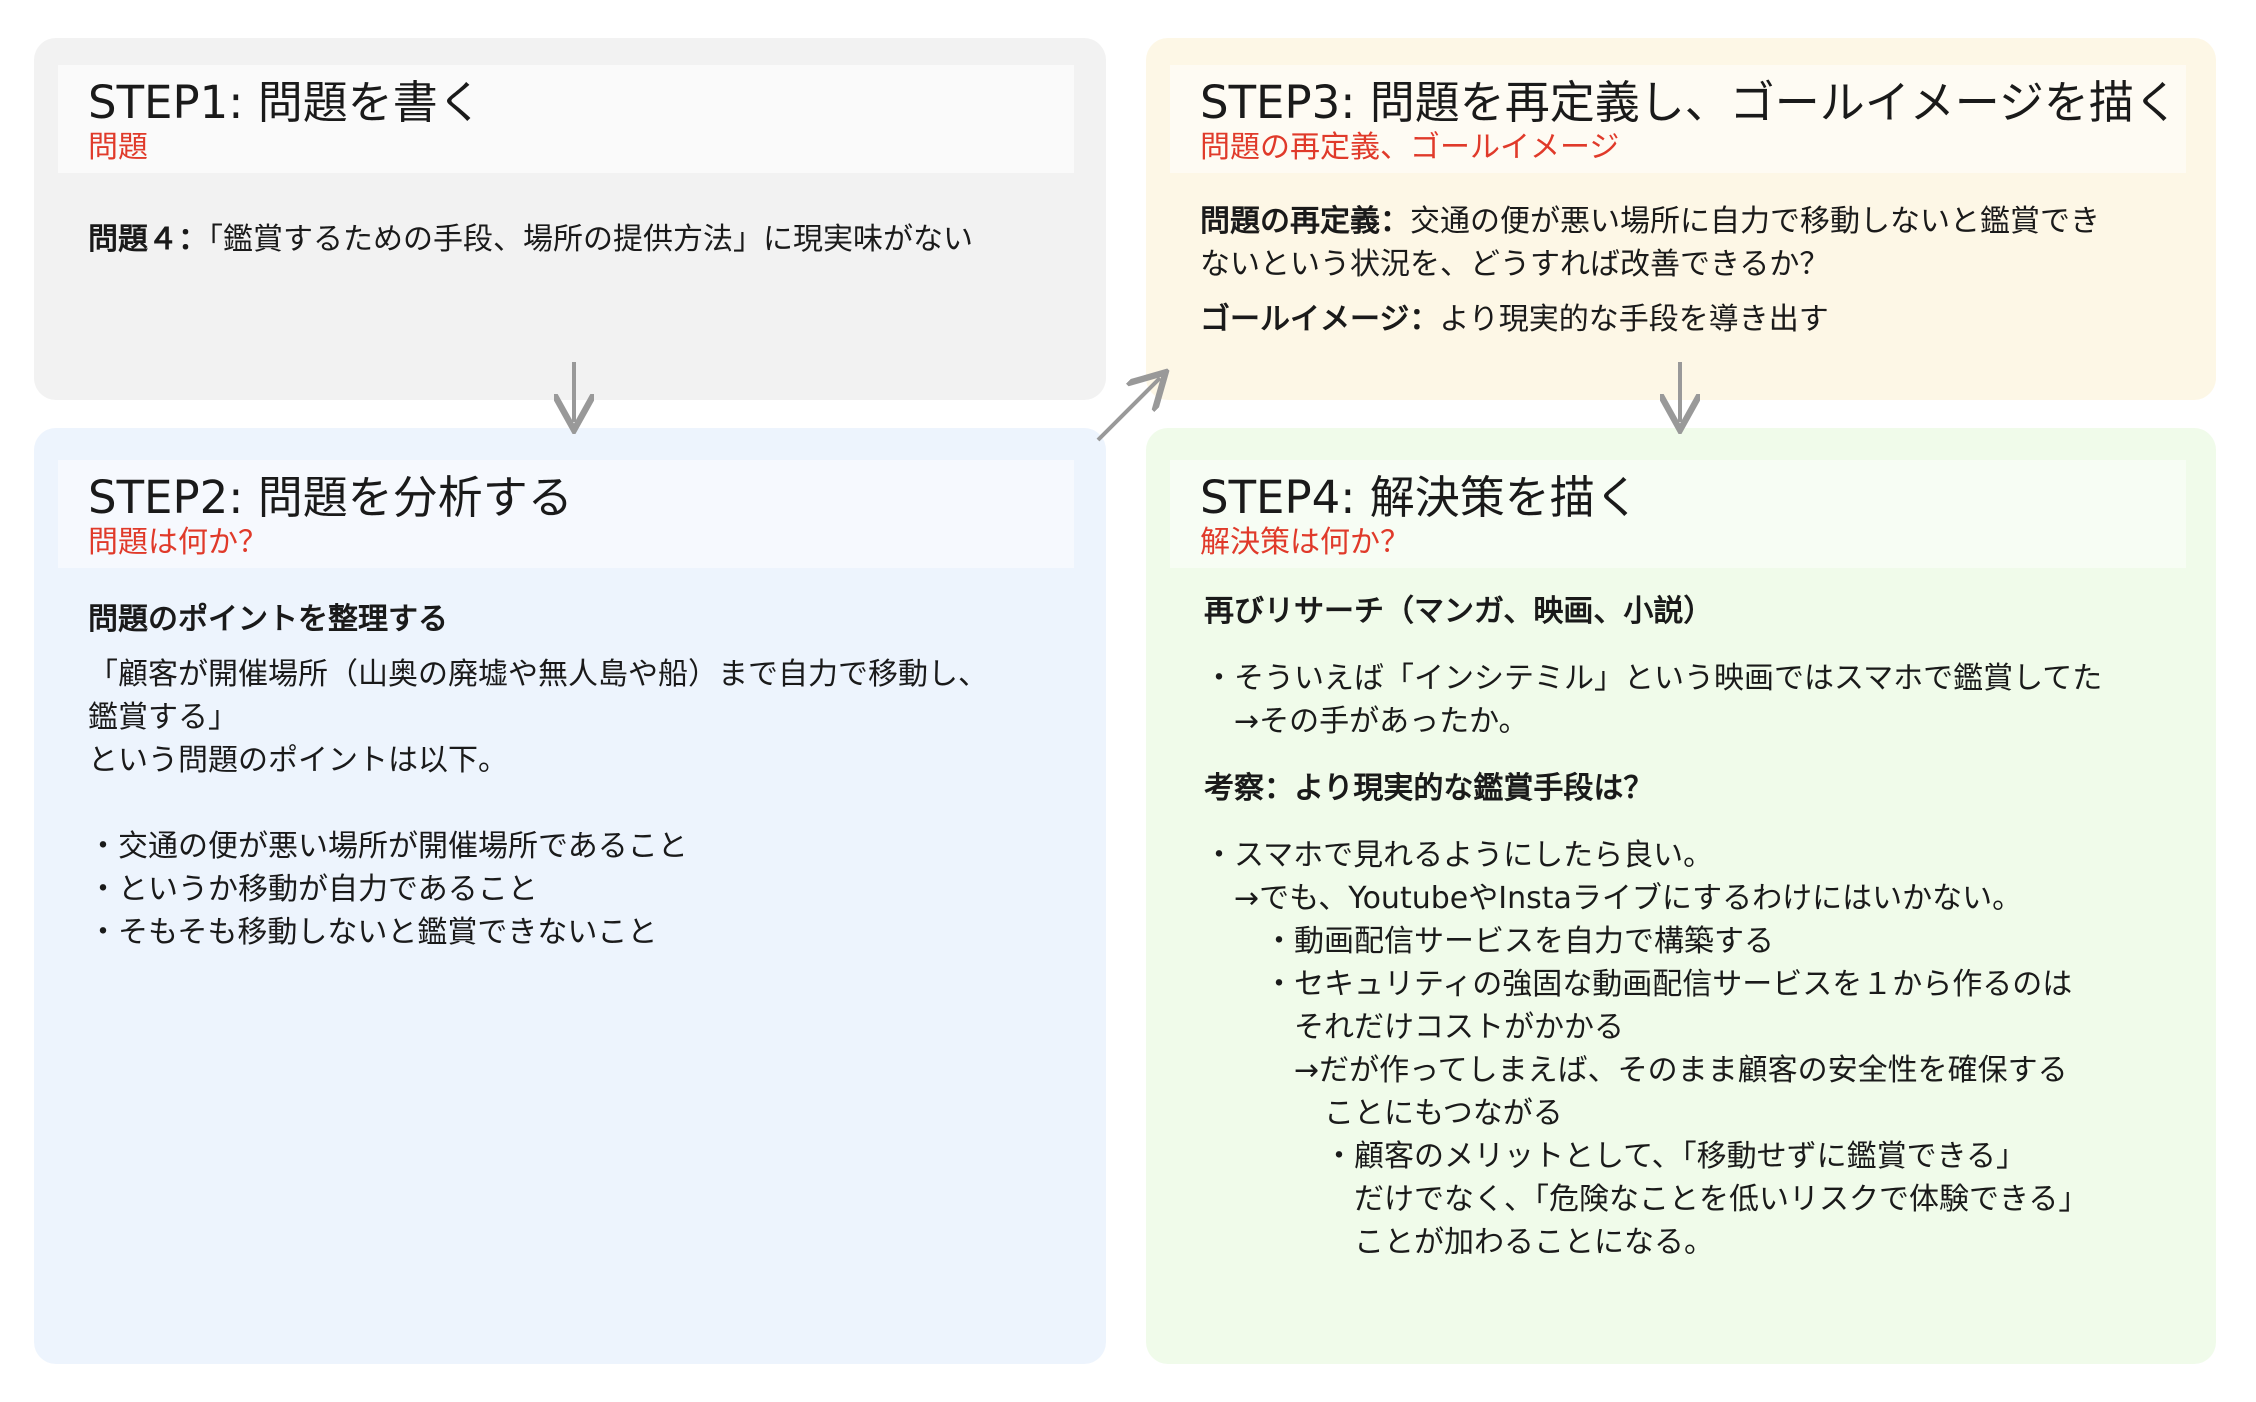  I want to click on step2-title: STEP2: 問題を分析する, so click(330, 497).